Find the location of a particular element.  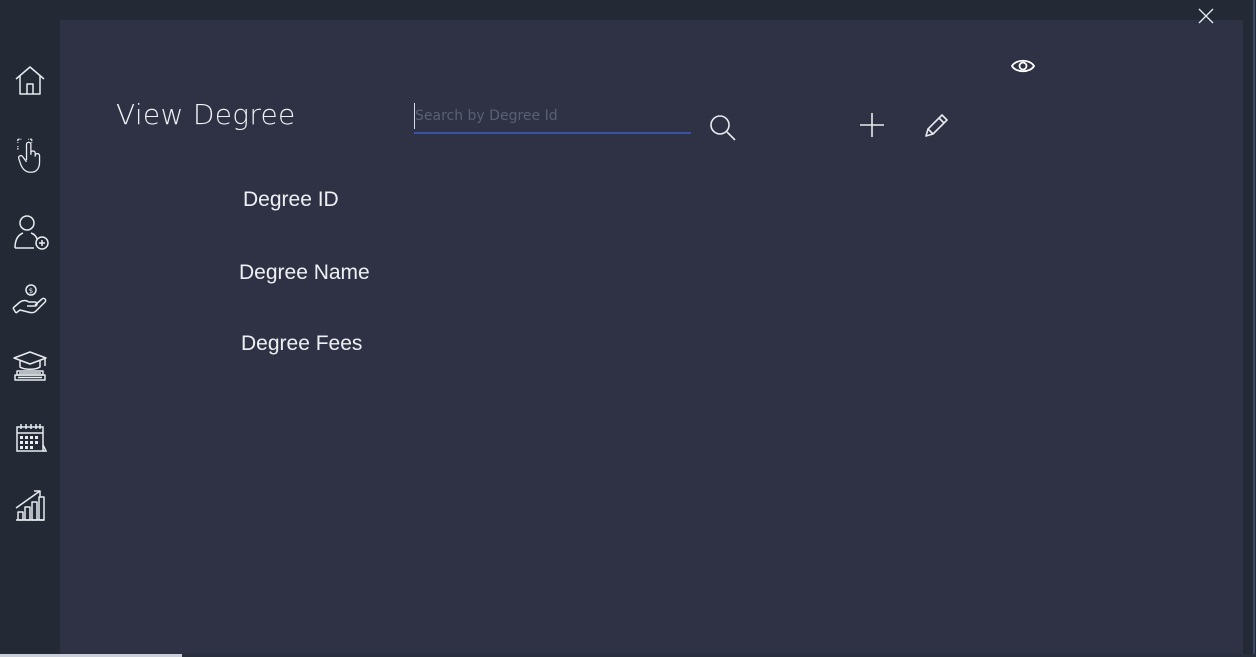

add-button is located at coordinates (872, 125).